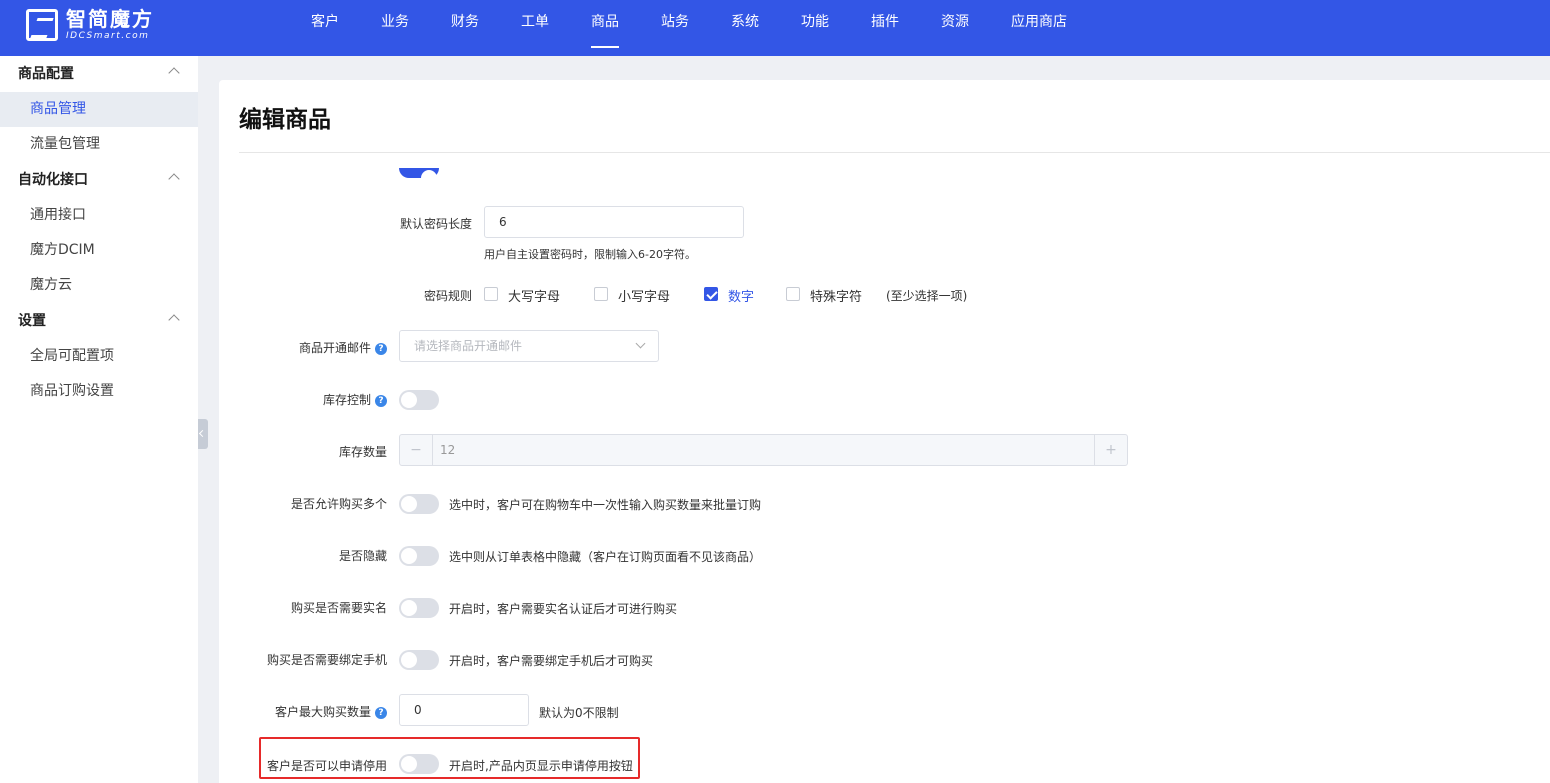 The width and height of the screenshot is (1550, 783). Describe the element at coordinates (644, 297) in the screenshot. I see `checkbox-lowercase-label: 小写字母` at that location.